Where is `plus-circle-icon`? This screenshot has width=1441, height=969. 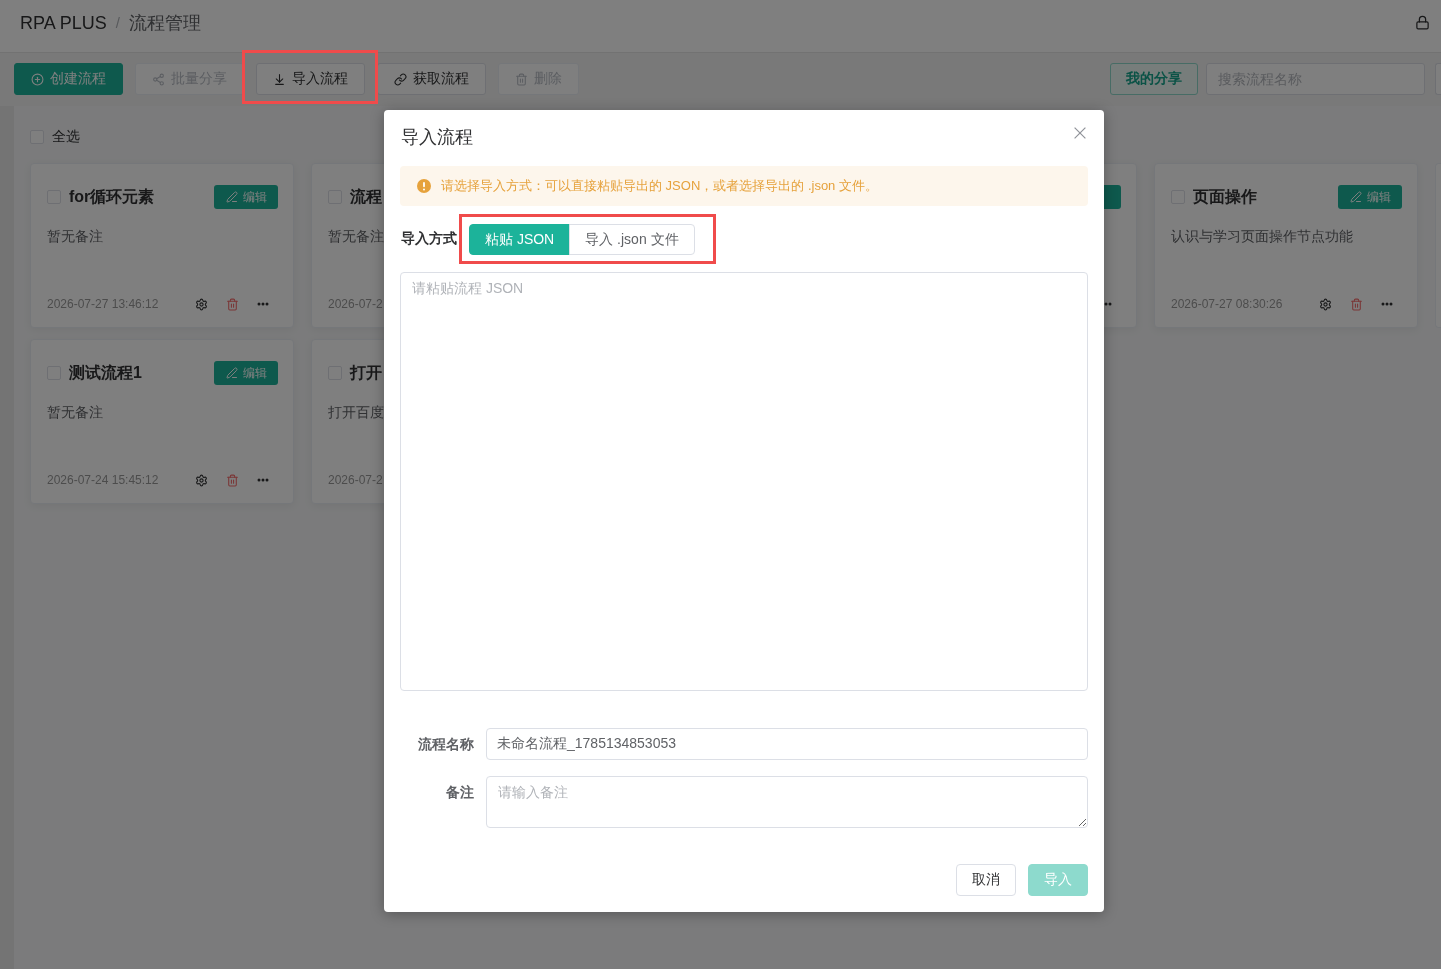
plus-circle-icon is located at coordinates (37, 79).